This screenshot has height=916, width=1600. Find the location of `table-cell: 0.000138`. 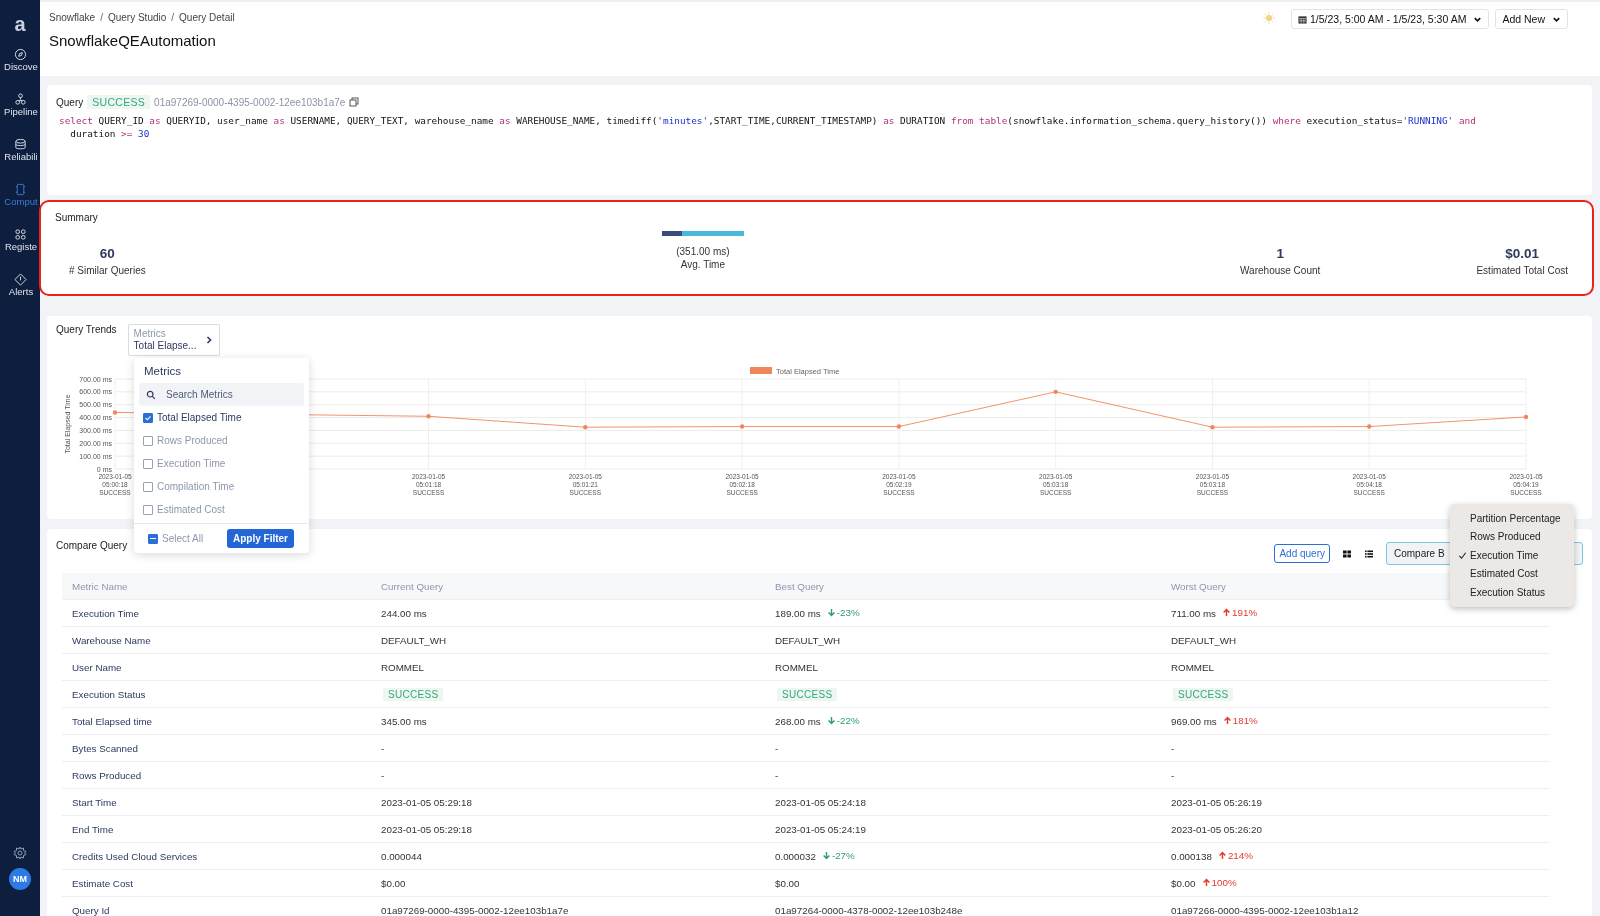

table-cell: 0.000138 is located at coordinates (1191, 856).